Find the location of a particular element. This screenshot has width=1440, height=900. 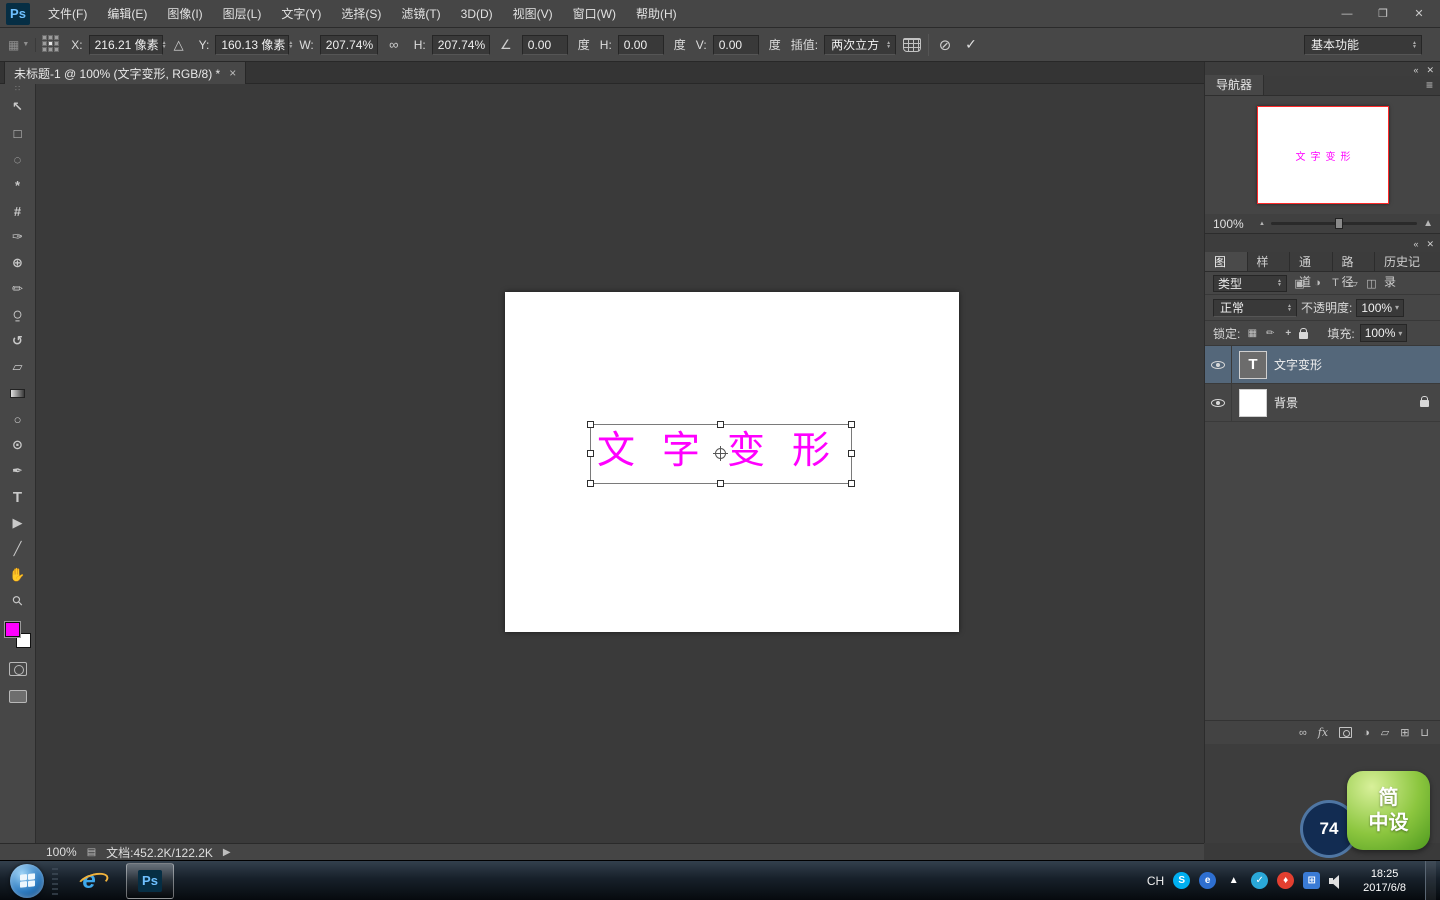

brush-tool: ✏ is located at coordinates (18, 289).